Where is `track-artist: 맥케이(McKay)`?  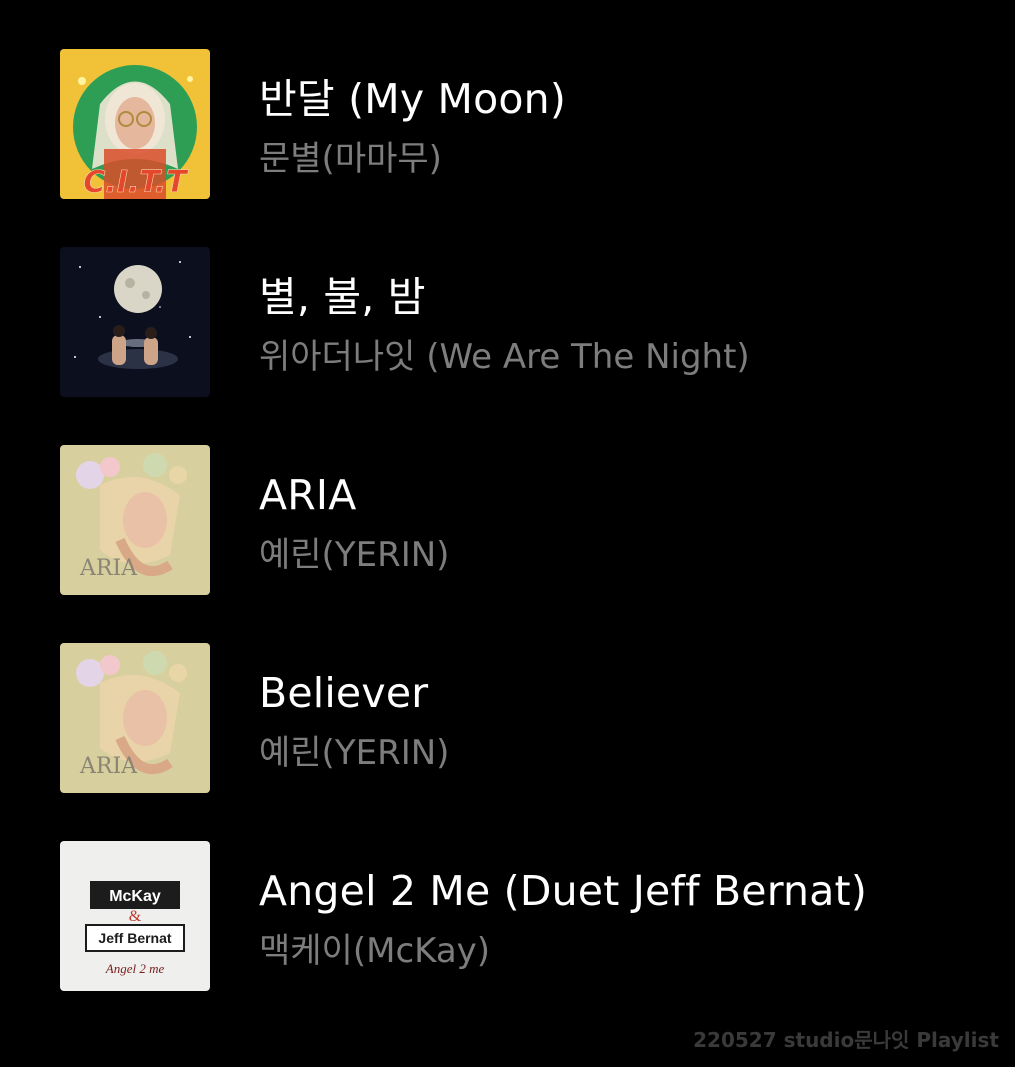
track-artist: 맥케이(McKay) is located at coordinates (375, 951).